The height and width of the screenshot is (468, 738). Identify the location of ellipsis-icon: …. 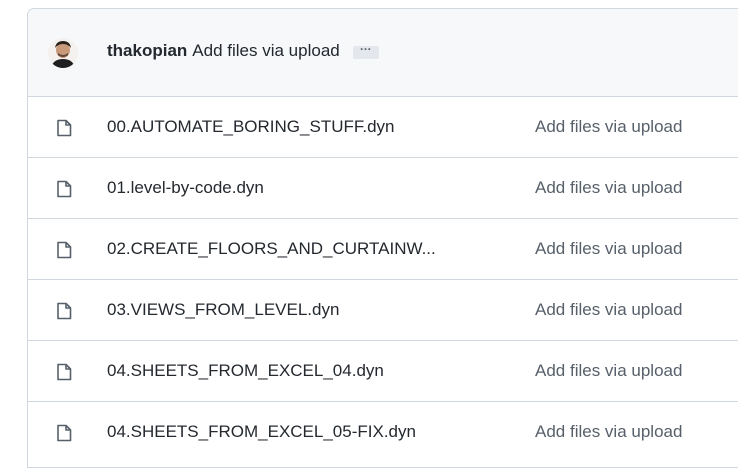
(365, 45).